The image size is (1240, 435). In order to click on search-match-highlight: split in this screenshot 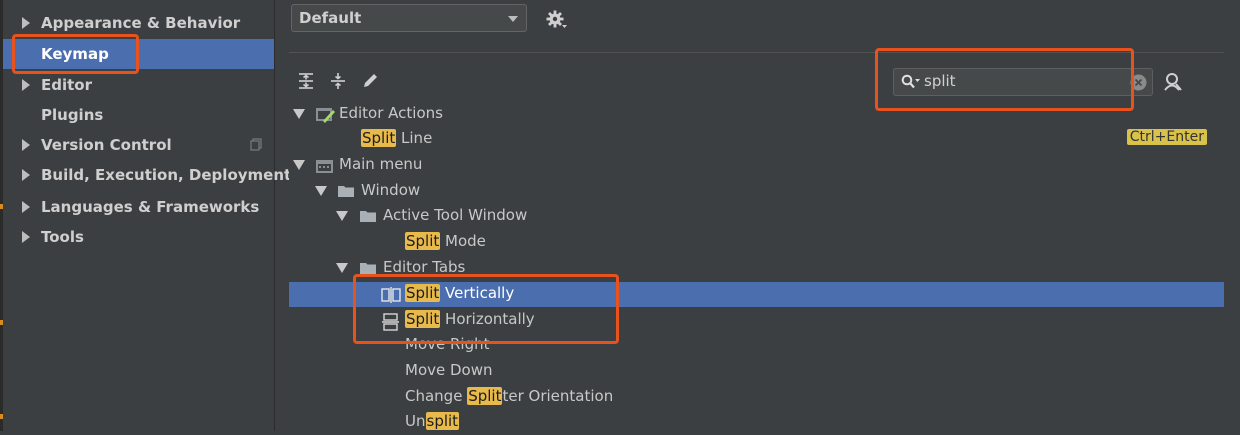, I will do `click(442, 421)`.